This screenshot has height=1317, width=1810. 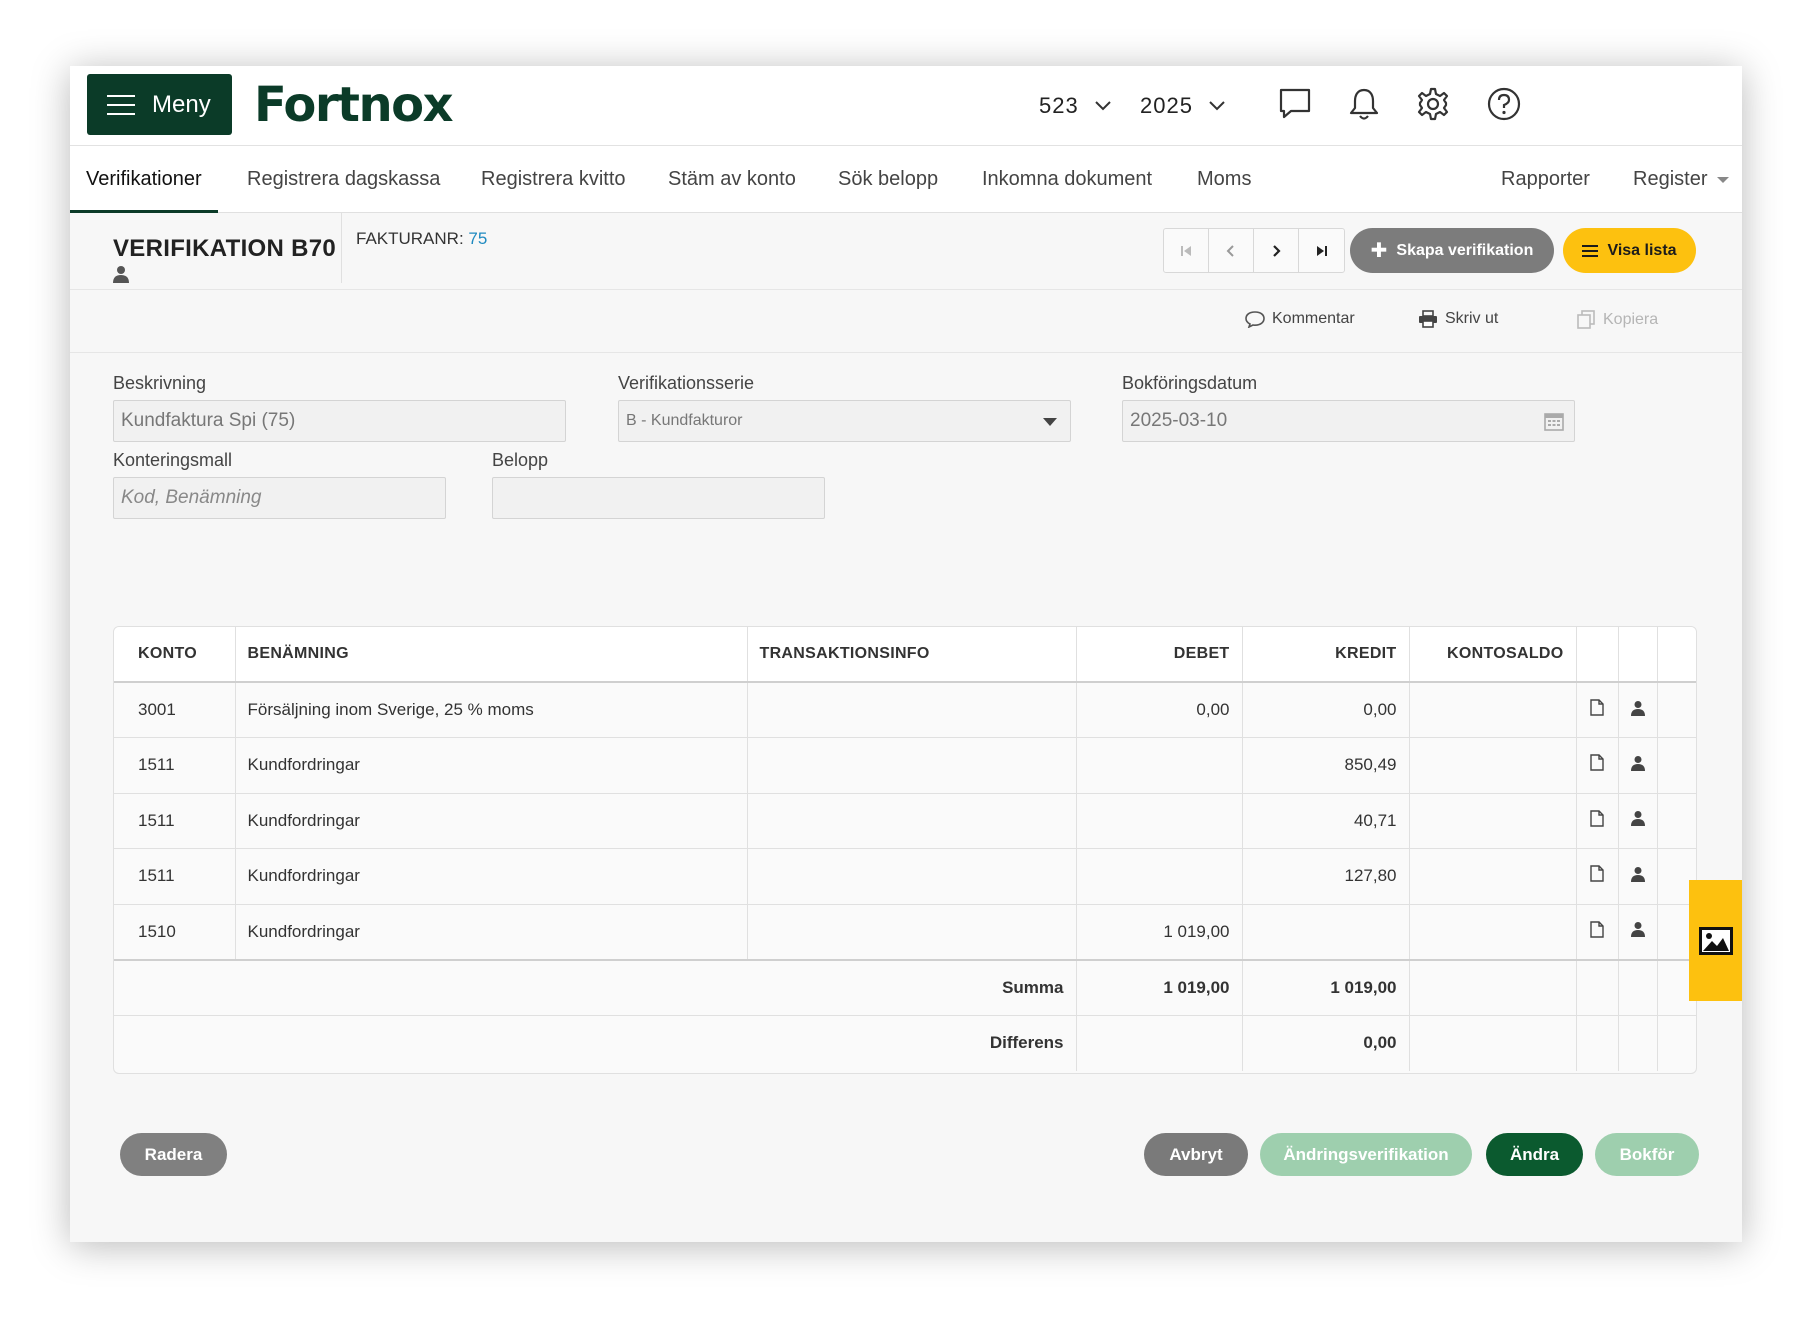 I want to click on chevron-left-icon, so click(x=1230, y=250).